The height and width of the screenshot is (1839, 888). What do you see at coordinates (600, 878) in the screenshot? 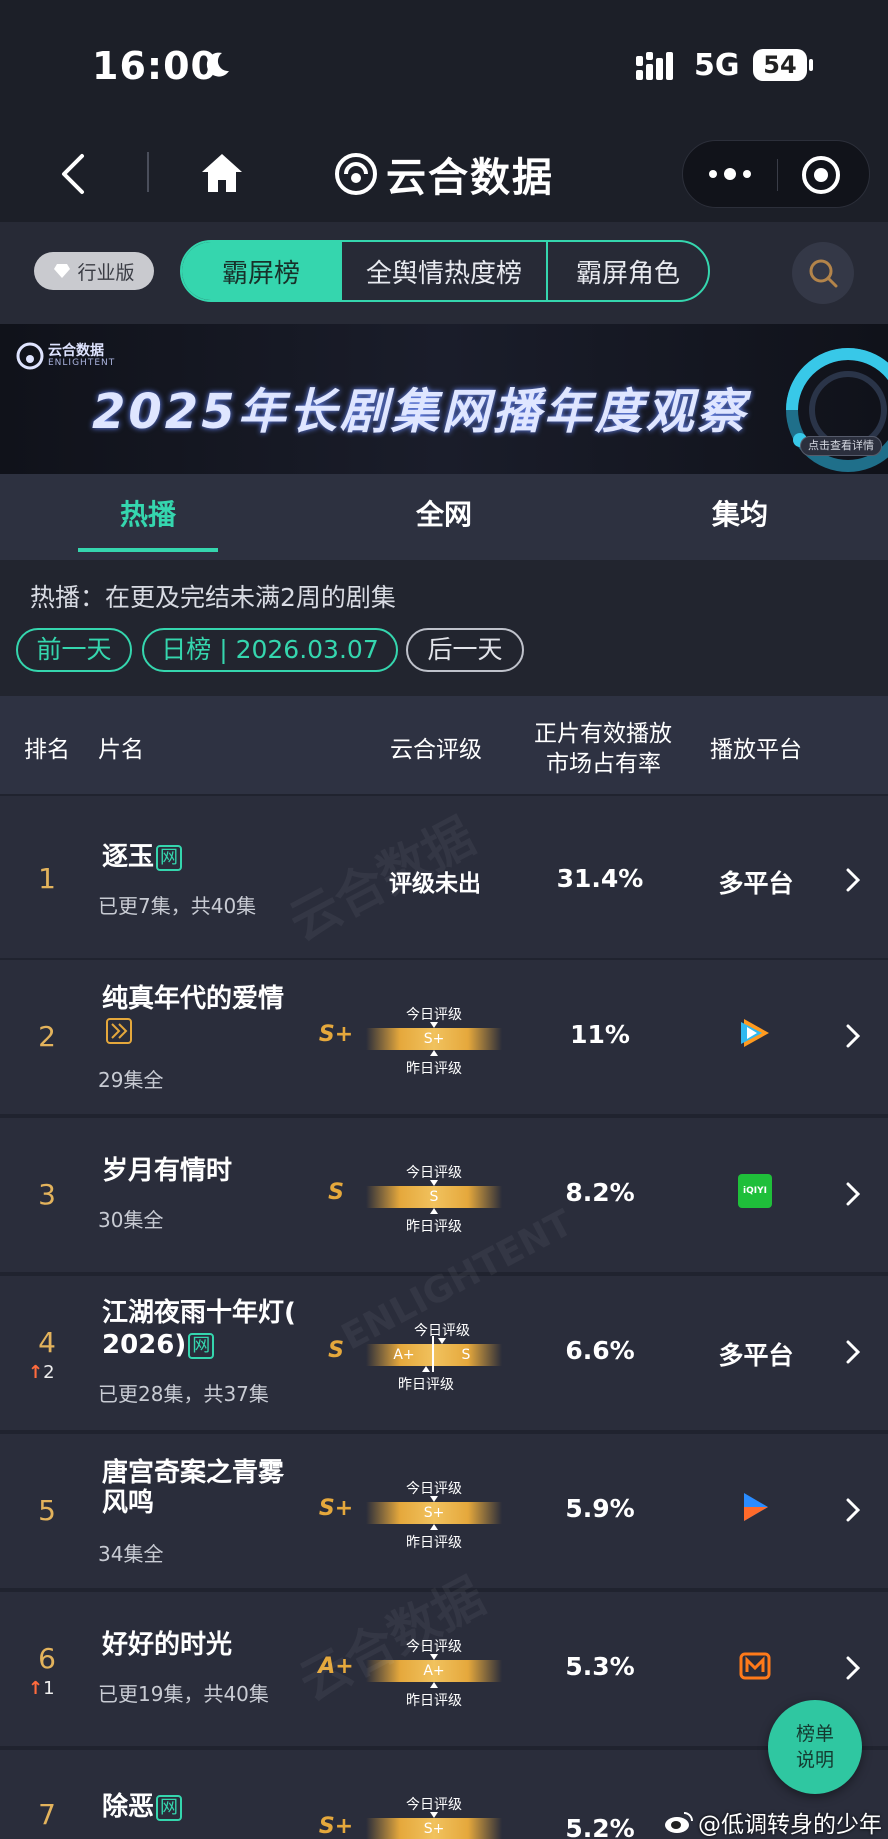
I see `market-share: 31.4%` at bounding box center [600, 878].